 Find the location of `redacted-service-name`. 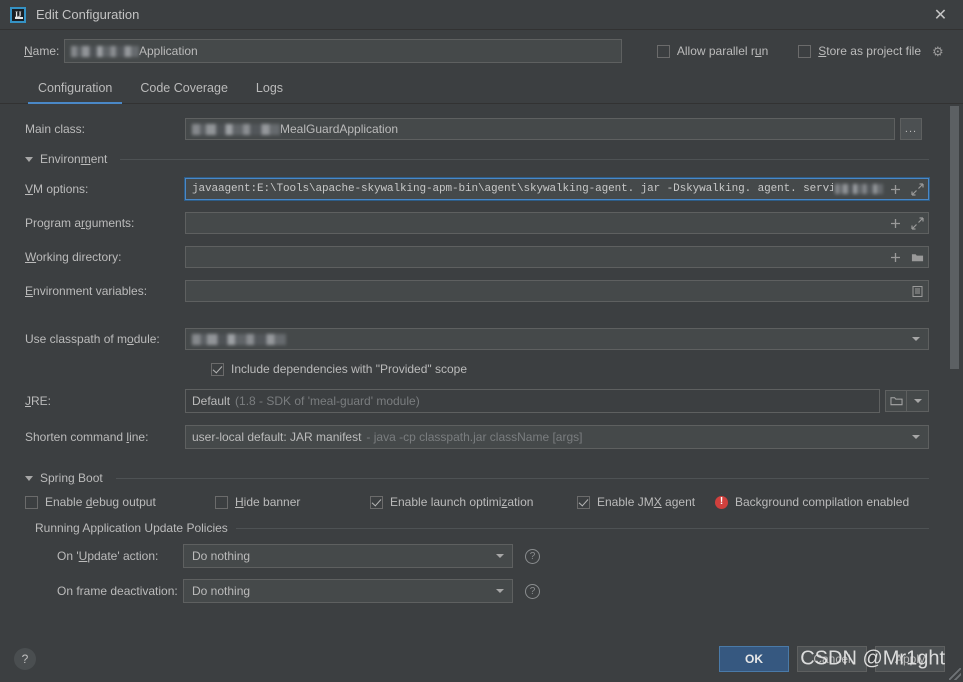

redacted-service-name is located at coordinates (859, 189).